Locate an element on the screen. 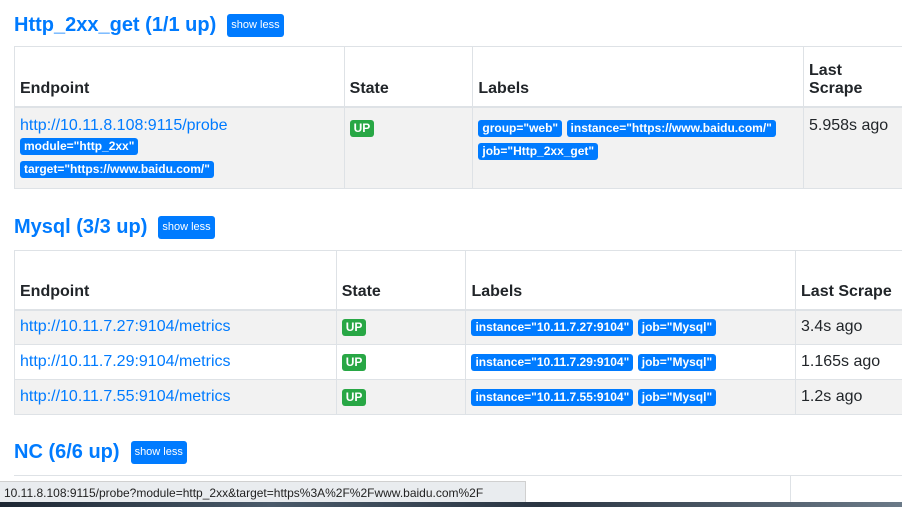 The width and height of the screenshot is (902, 507). endpoint-link: http://10.11.7.27:9104/metrics is located at coordinates (125, 326).